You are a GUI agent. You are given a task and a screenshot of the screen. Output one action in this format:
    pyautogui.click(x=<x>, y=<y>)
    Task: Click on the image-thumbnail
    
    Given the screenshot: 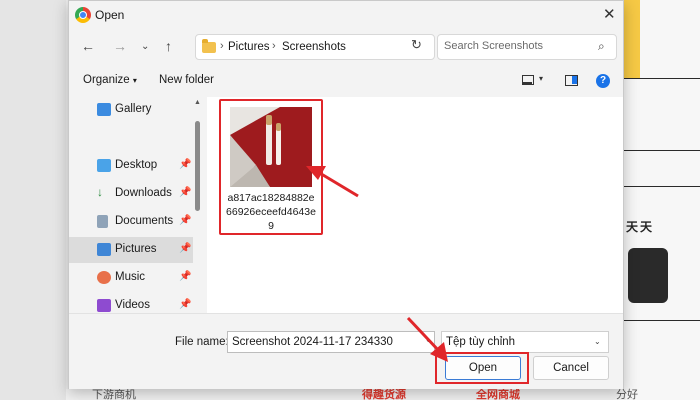 What is the action you would take?
    pyautogui.click(x=271, y=147)
    